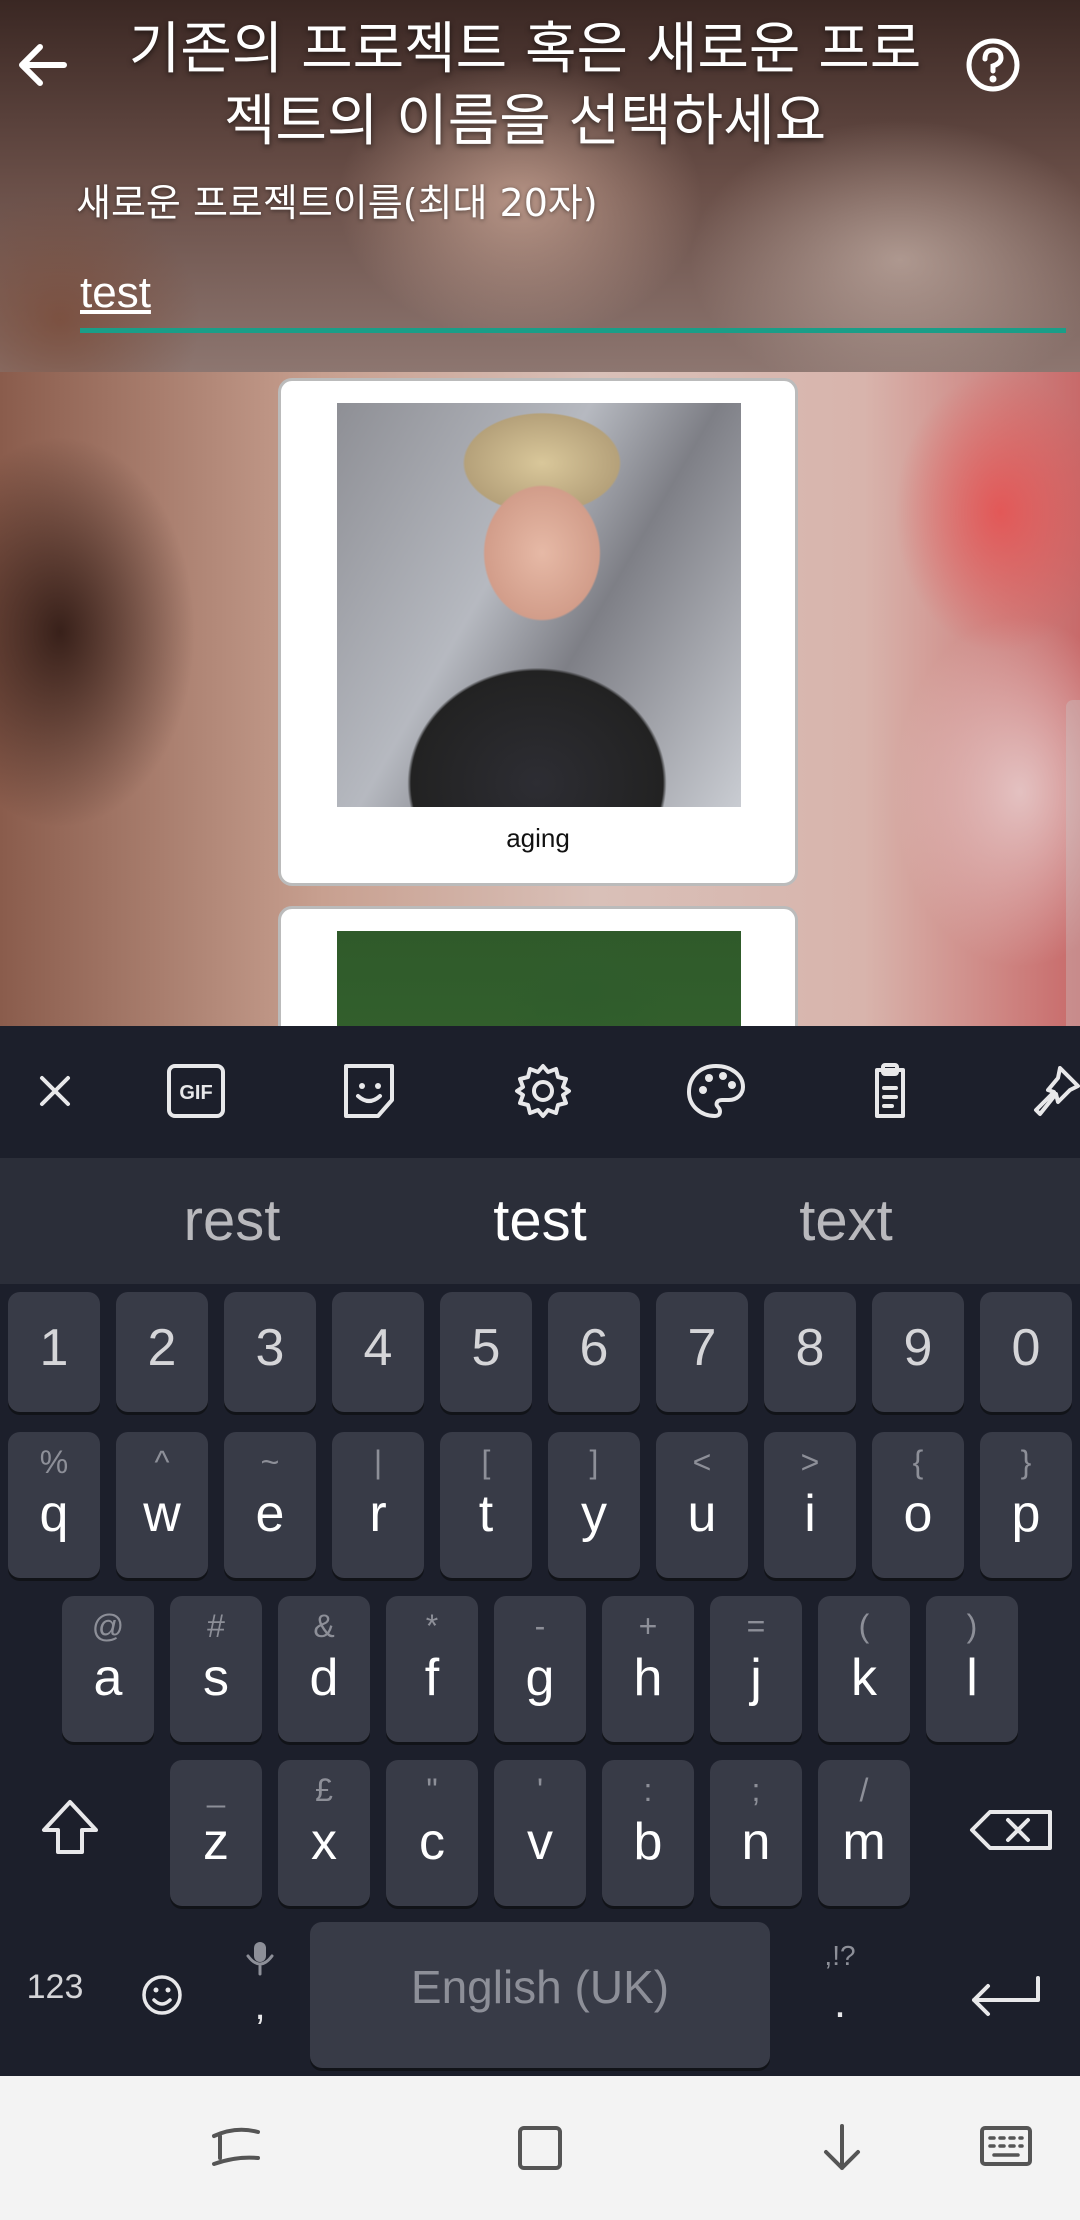 The height and width of the screenshot is (2220, 1080). I want to click on key-m: / m, so click(864, 1833).